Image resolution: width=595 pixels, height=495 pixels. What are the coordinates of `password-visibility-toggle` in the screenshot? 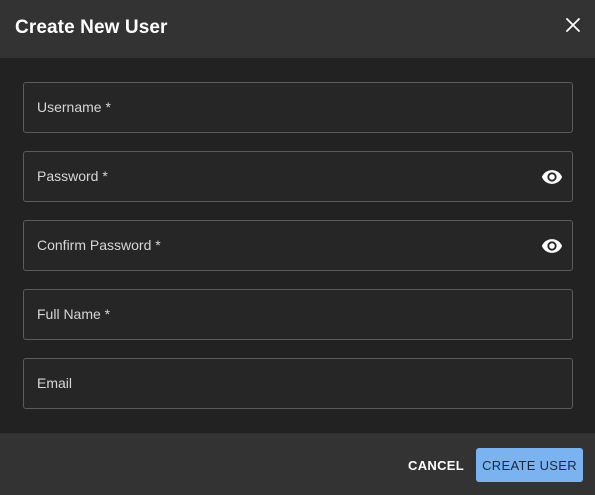 It's located at (552, 177).